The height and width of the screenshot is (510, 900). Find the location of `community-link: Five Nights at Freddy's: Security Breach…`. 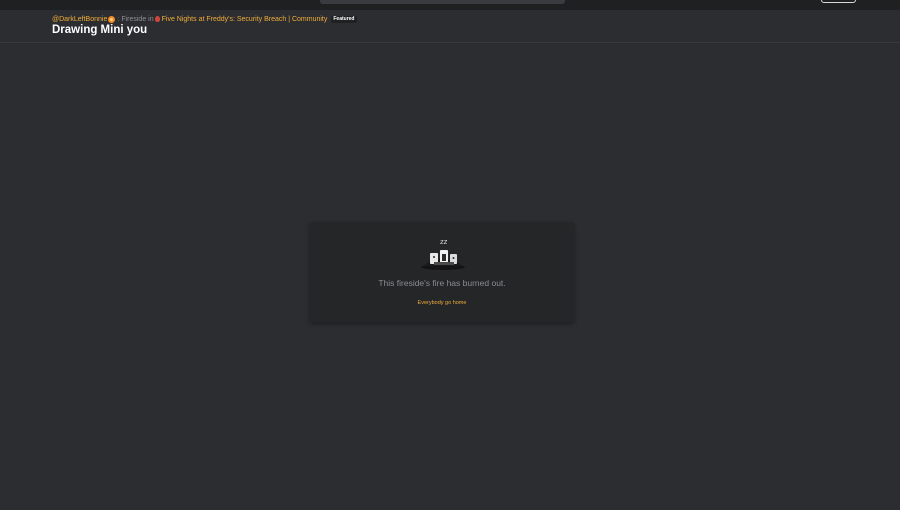

community-link: Five Nights at Freddy's: Security Breach… is located at coordinates (245, 19).